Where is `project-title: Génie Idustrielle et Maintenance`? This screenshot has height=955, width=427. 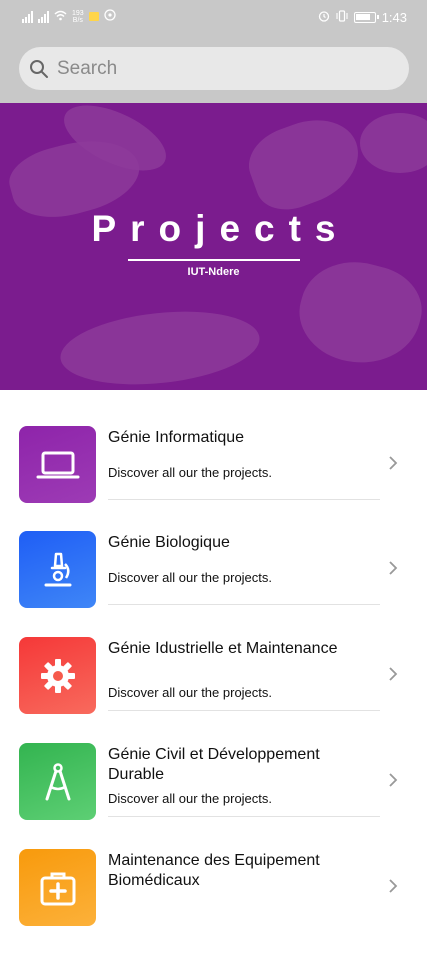
project-title: Génie Idustrielle et Maintenance is located at coordinates (223, 648).